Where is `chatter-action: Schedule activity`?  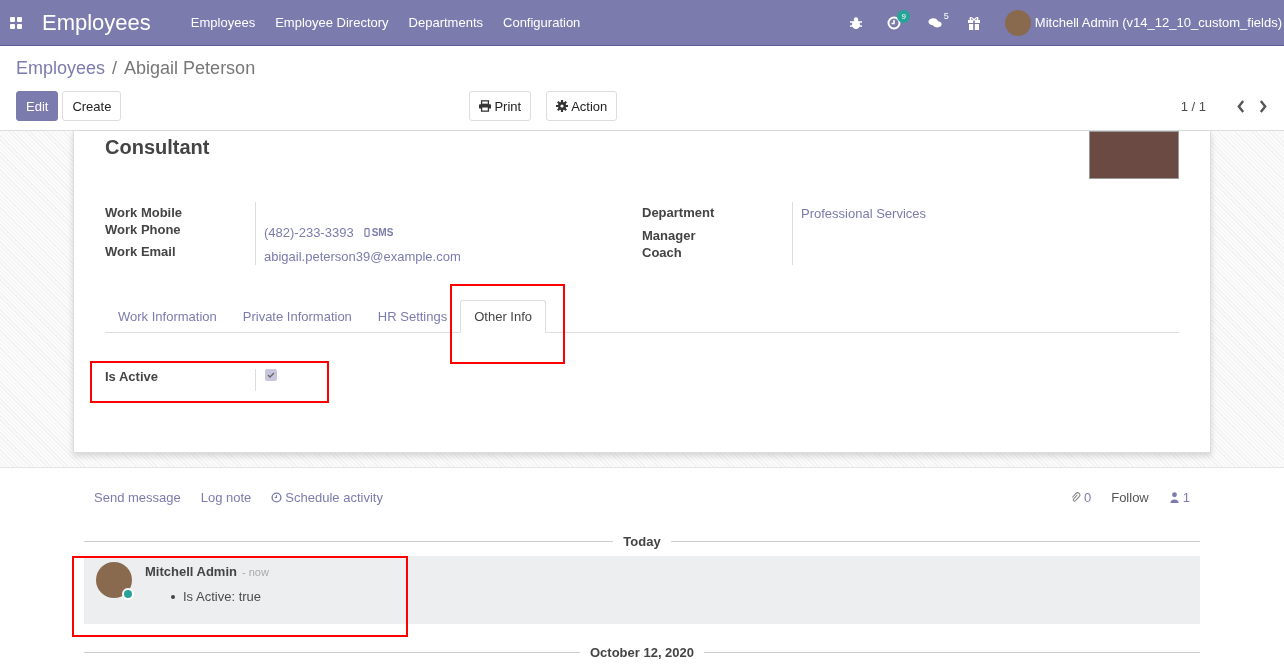
chatter-action: Schedule activity is located at coordinates (327, 497).